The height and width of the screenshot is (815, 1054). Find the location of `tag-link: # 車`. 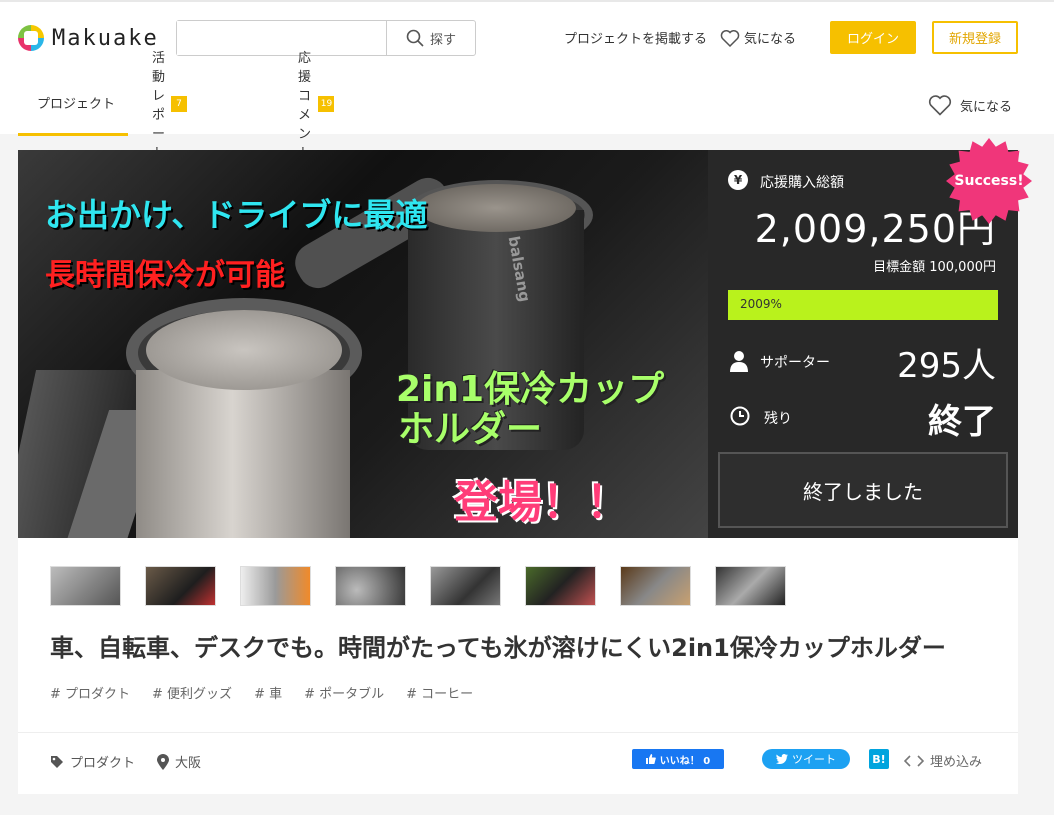

tag-link: # 車 is located at coordinates (268, 692).